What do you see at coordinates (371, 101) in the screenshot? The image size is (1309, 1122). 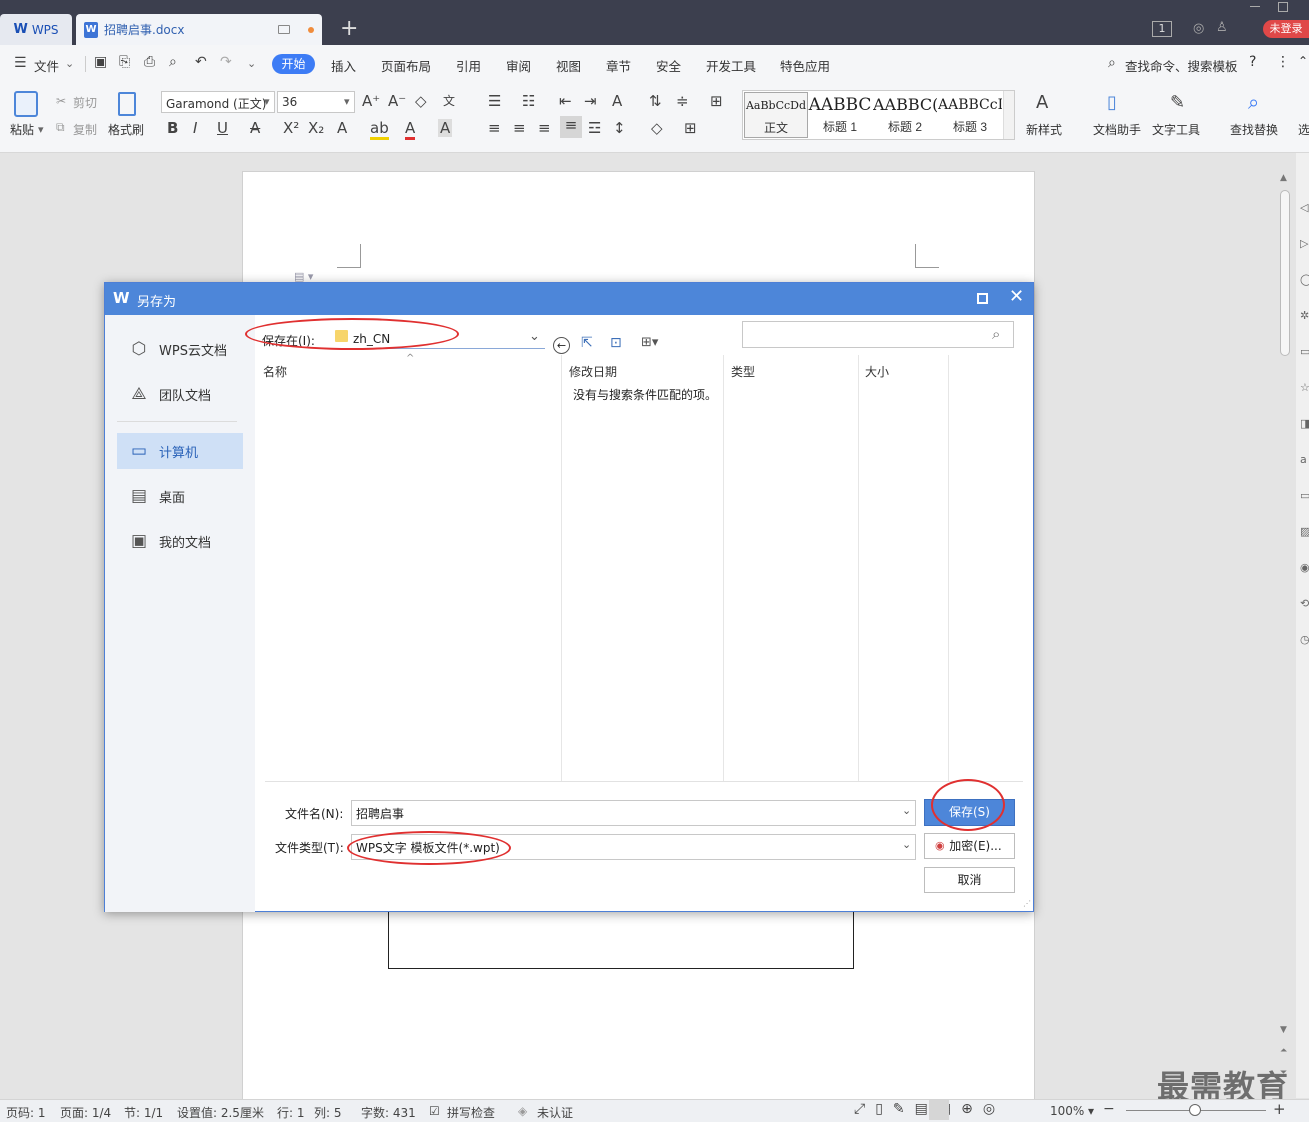 I see `grow-font-icon: A⁺` at bounding box center [371, 101].